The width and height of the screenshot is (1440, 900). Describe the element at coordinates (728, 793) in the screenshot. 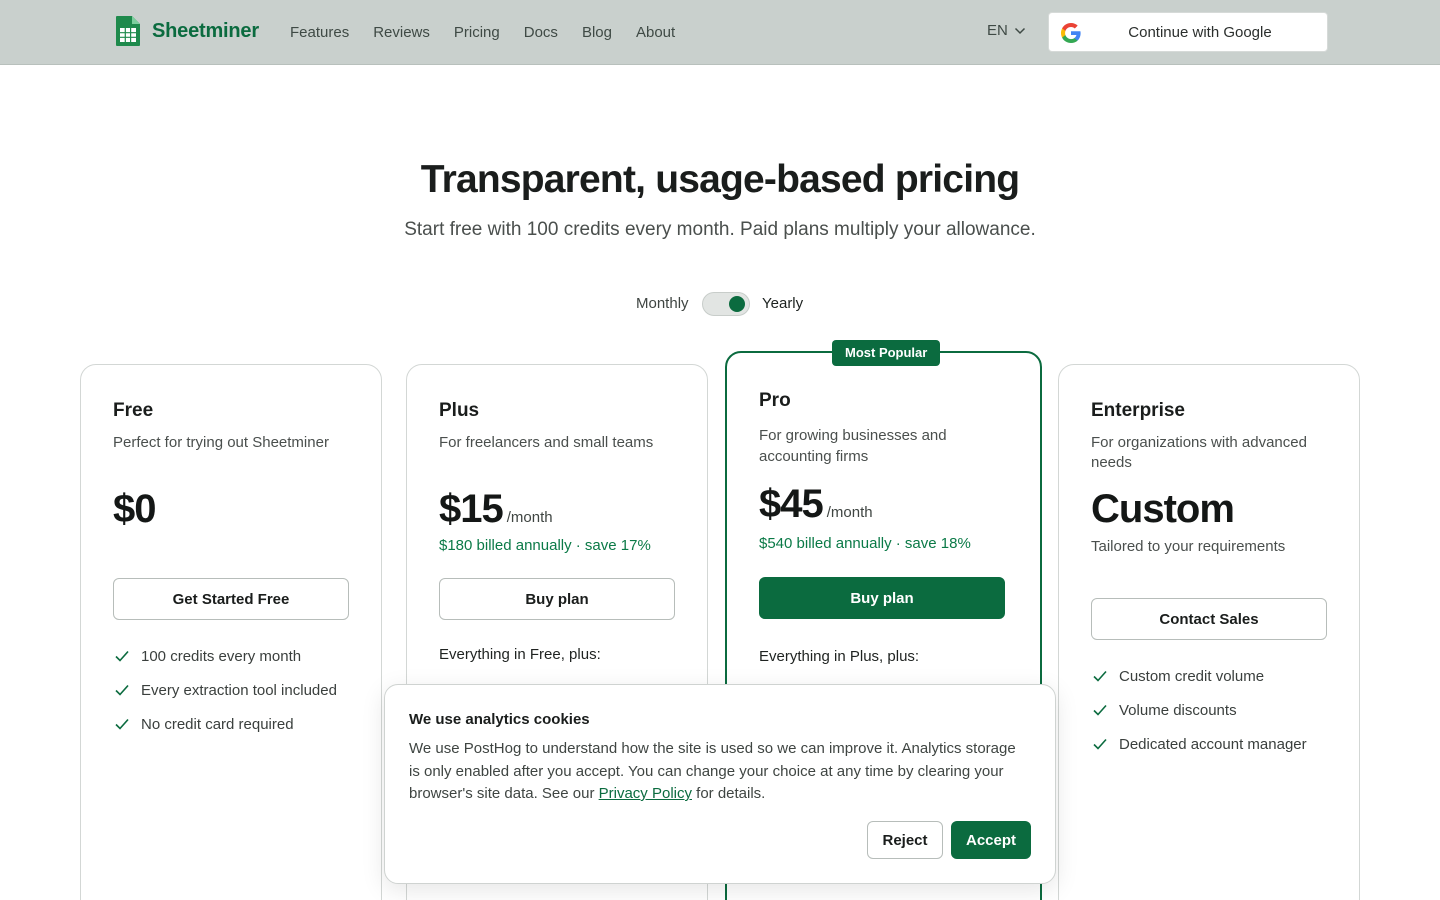

I see `cookie-text-after-link: for details.` at that location.